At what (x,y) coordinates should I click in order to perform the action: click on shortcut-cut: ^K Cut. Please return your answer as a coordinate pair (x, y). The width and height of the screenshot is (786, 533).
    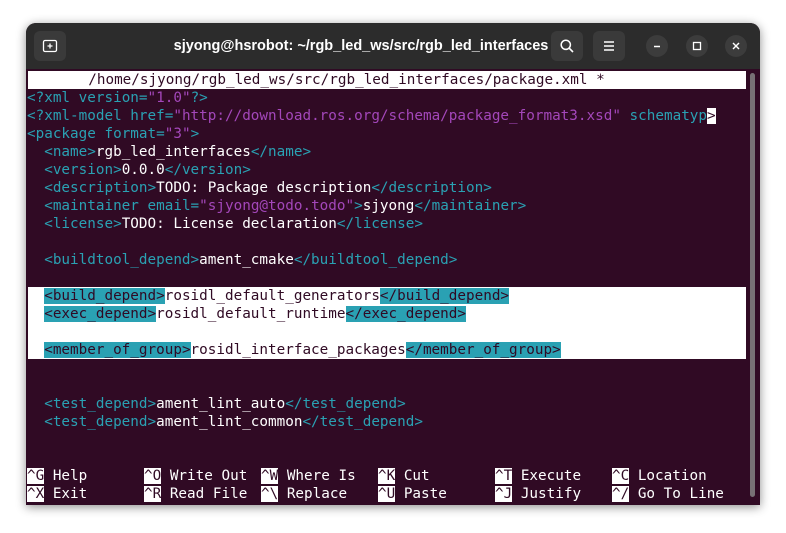
    Looking at the image, I should click on (404, 476).